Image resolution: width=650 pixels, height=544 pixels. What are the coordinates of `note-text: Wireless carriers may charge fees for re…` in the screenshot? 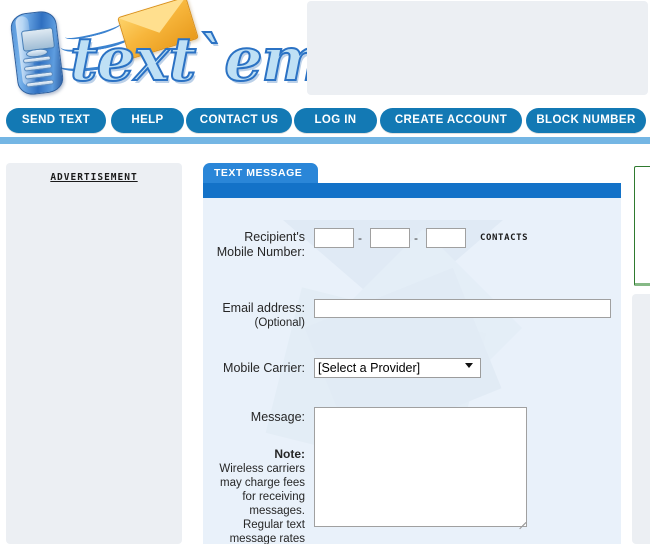 It's located at (262, 503).